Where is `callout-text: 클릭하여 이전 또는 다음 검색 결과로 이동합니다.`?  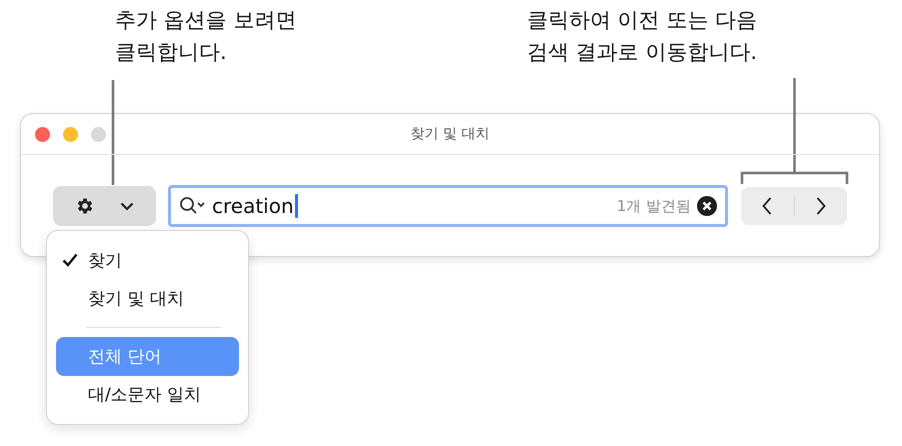 callout-text: 클릭하여 이전 또는 다음 검색 결과로 이동합니다. is located at coordinates (642, 36).